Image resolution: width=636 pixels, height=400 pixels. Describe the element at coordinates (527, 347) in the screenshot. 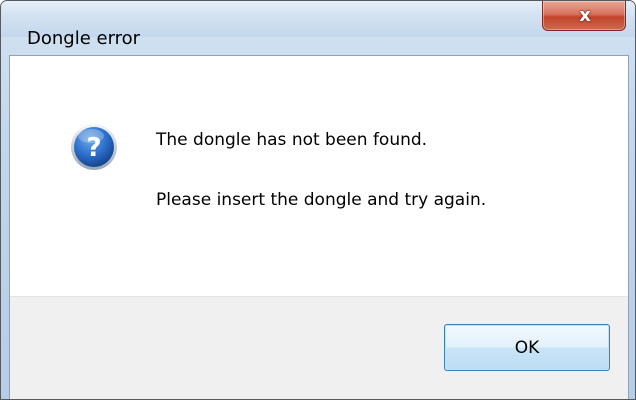

I see `ok-button: OK` at that location.